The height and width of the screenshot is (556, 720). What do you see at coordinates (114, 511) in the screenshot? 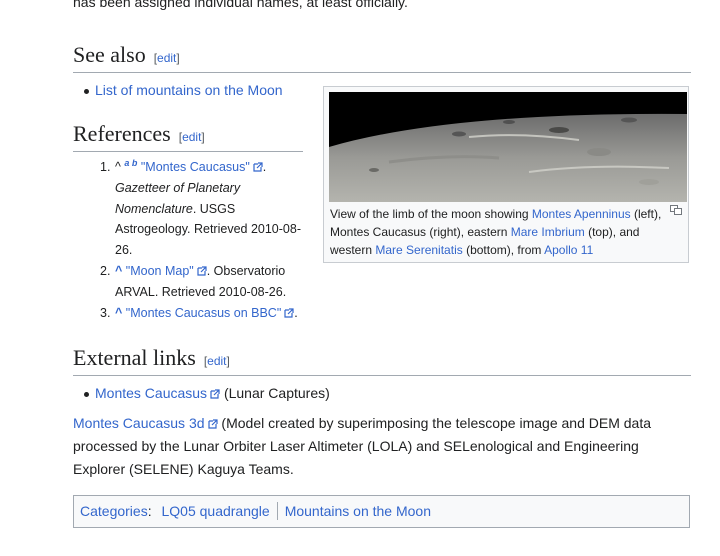
I see `categories-link: Categories` at bounding box center [114, 511].